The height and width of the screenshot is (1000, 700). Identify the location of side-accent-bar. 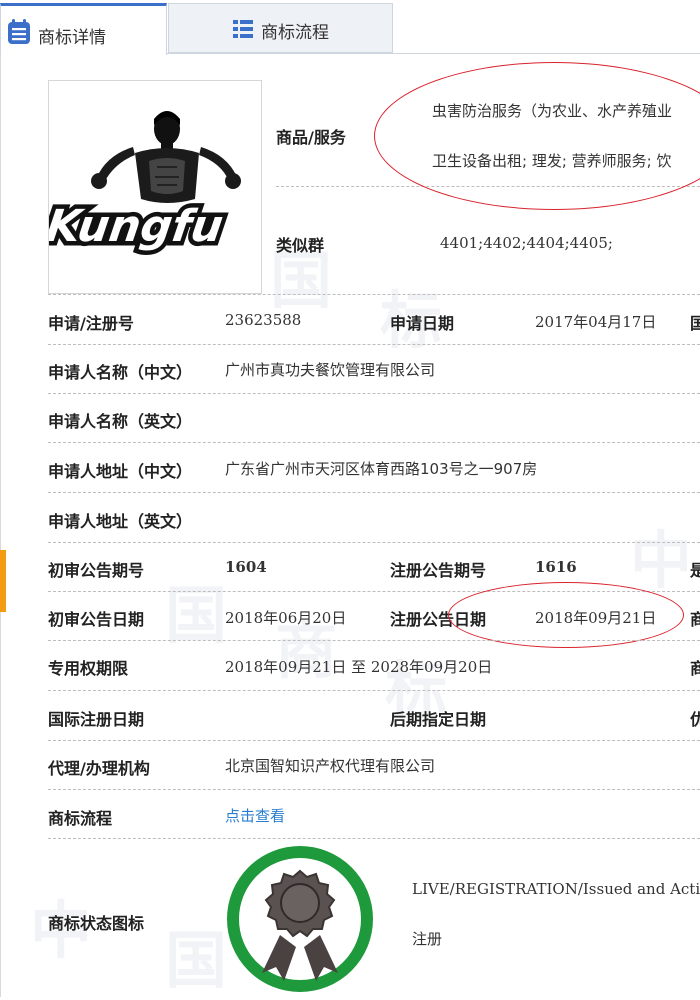
(3, 581).